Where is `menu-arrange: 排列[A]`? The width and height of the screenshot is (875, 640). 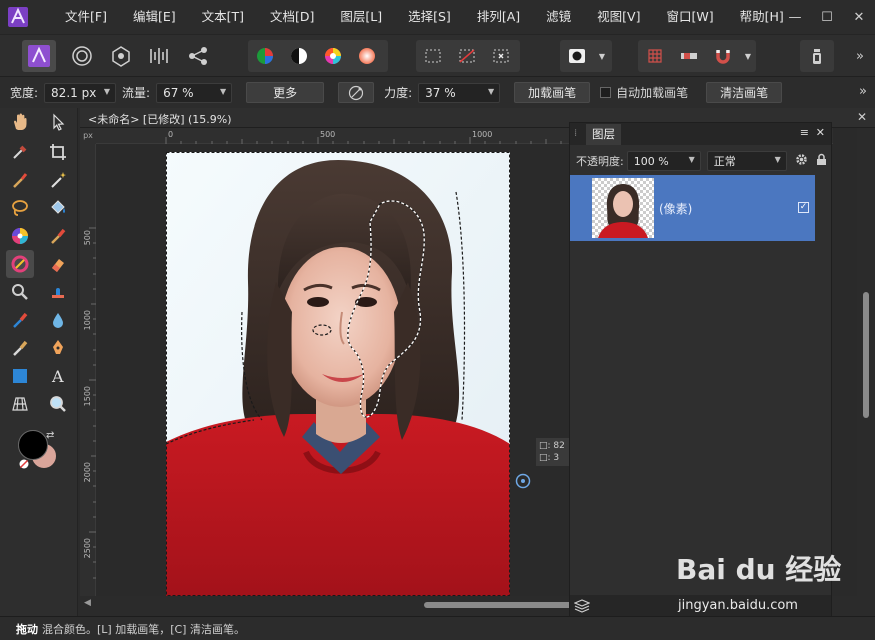 menu-arrange: 排列[A] is located at coordinates (498, 17).